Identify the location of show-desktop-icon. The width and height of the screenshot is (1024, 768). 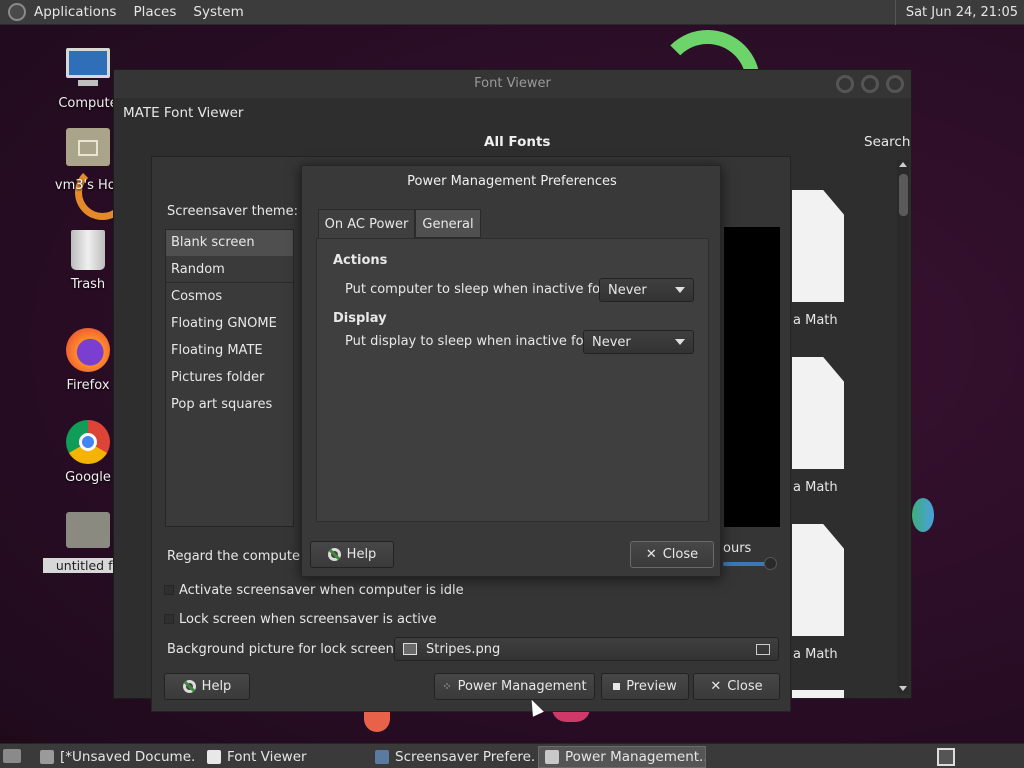
(12, 756).